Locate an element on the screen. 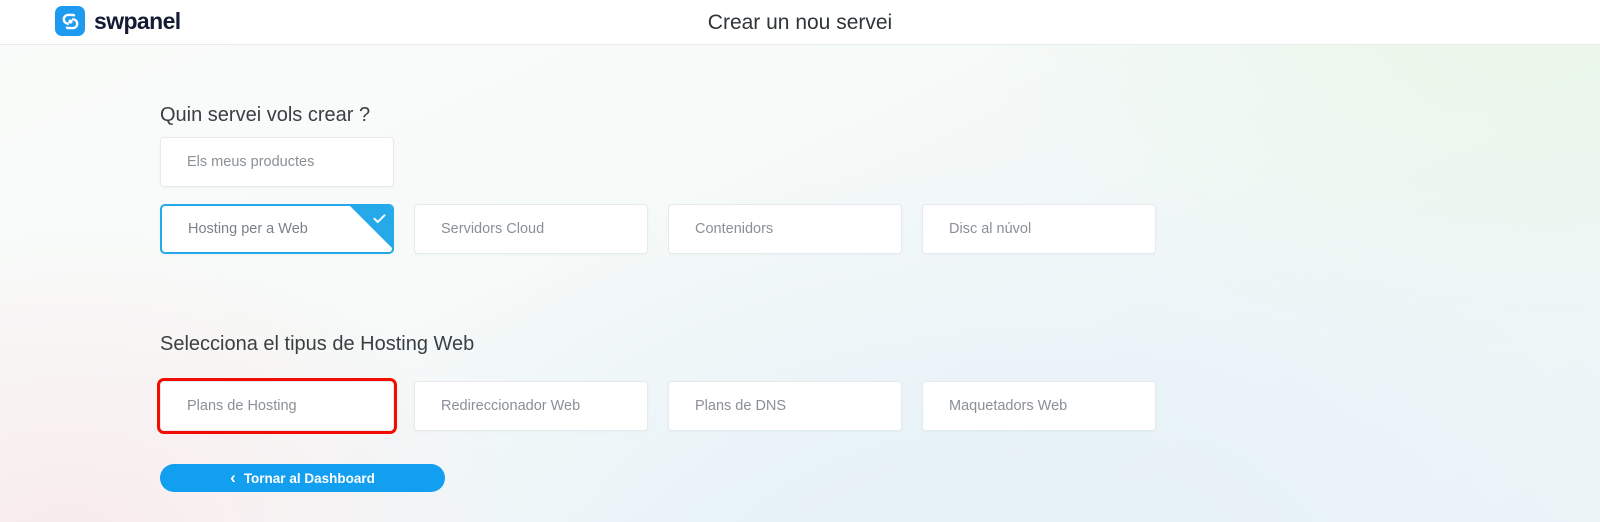  service-card-label: Disc al núvol is located at coordinates (990, 229).